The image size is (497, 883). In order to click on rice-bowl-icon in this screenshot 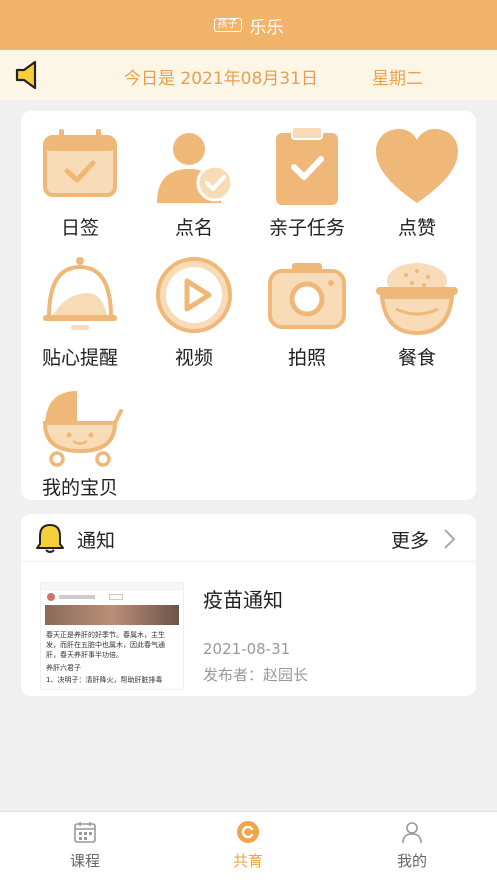, I will do `click(417, 299)`.